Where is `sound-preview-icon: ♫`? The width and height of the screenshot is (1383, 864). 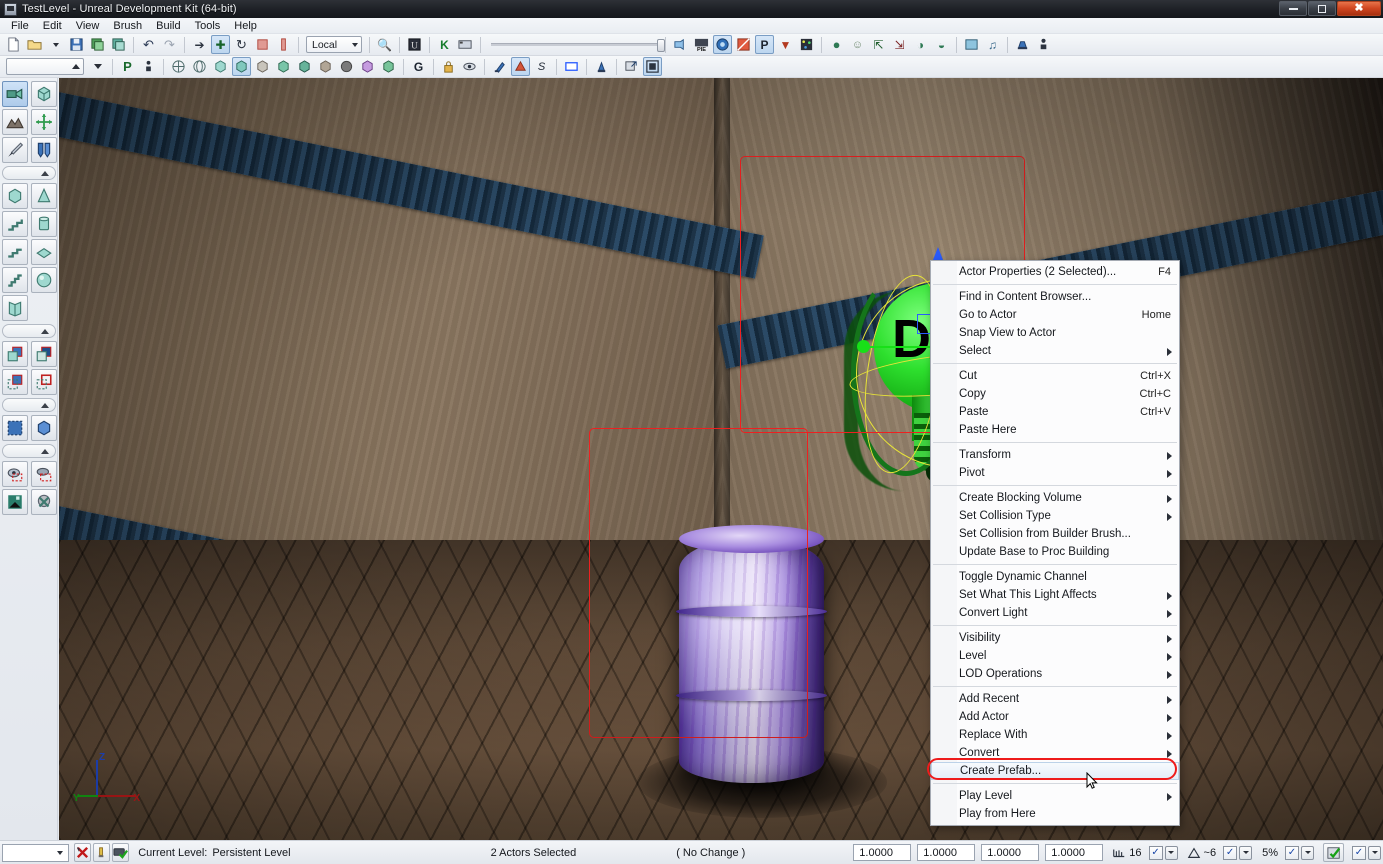
sound-preview-icon: ♫ is located at coordinates (992, 44).